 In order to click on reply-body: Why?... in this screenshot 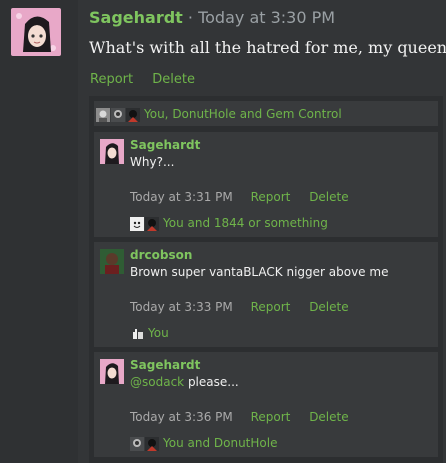, I will do `click(152, 162)`.